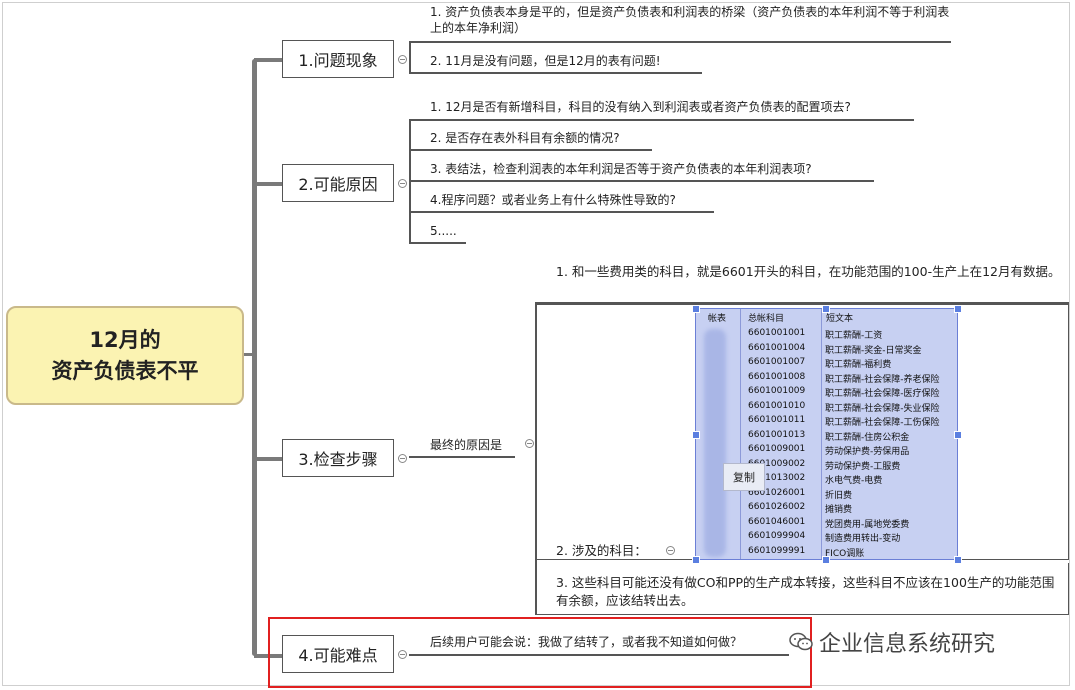  What do you see at coordinates (250, 354) in the screenshot?
I see `root-connector` at bounding box center [250, 354].